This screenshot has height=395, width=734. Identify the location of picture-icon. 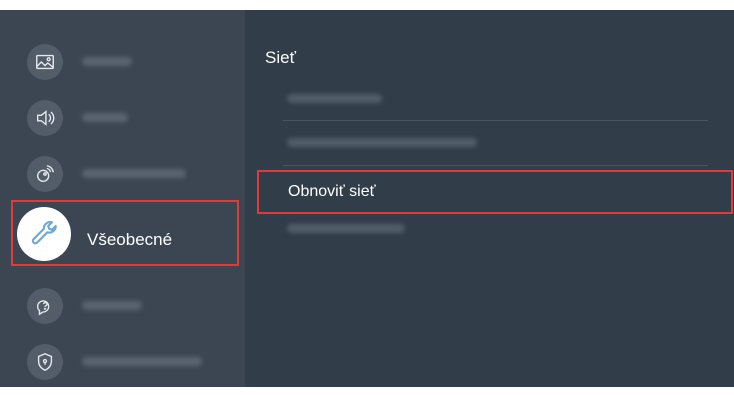
(45, 62).